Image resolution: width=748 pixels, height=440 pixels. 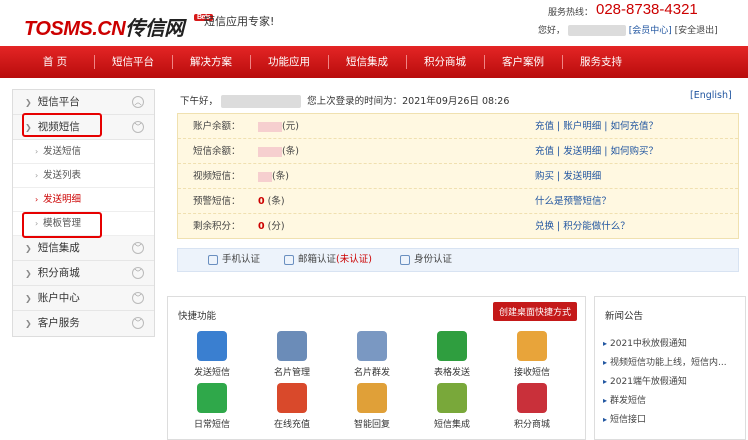 What do you see at coordinates (523, 62) in the screenshot?
I see `nav-customer-cases: 客户案例` at bounding box center [523, 62].